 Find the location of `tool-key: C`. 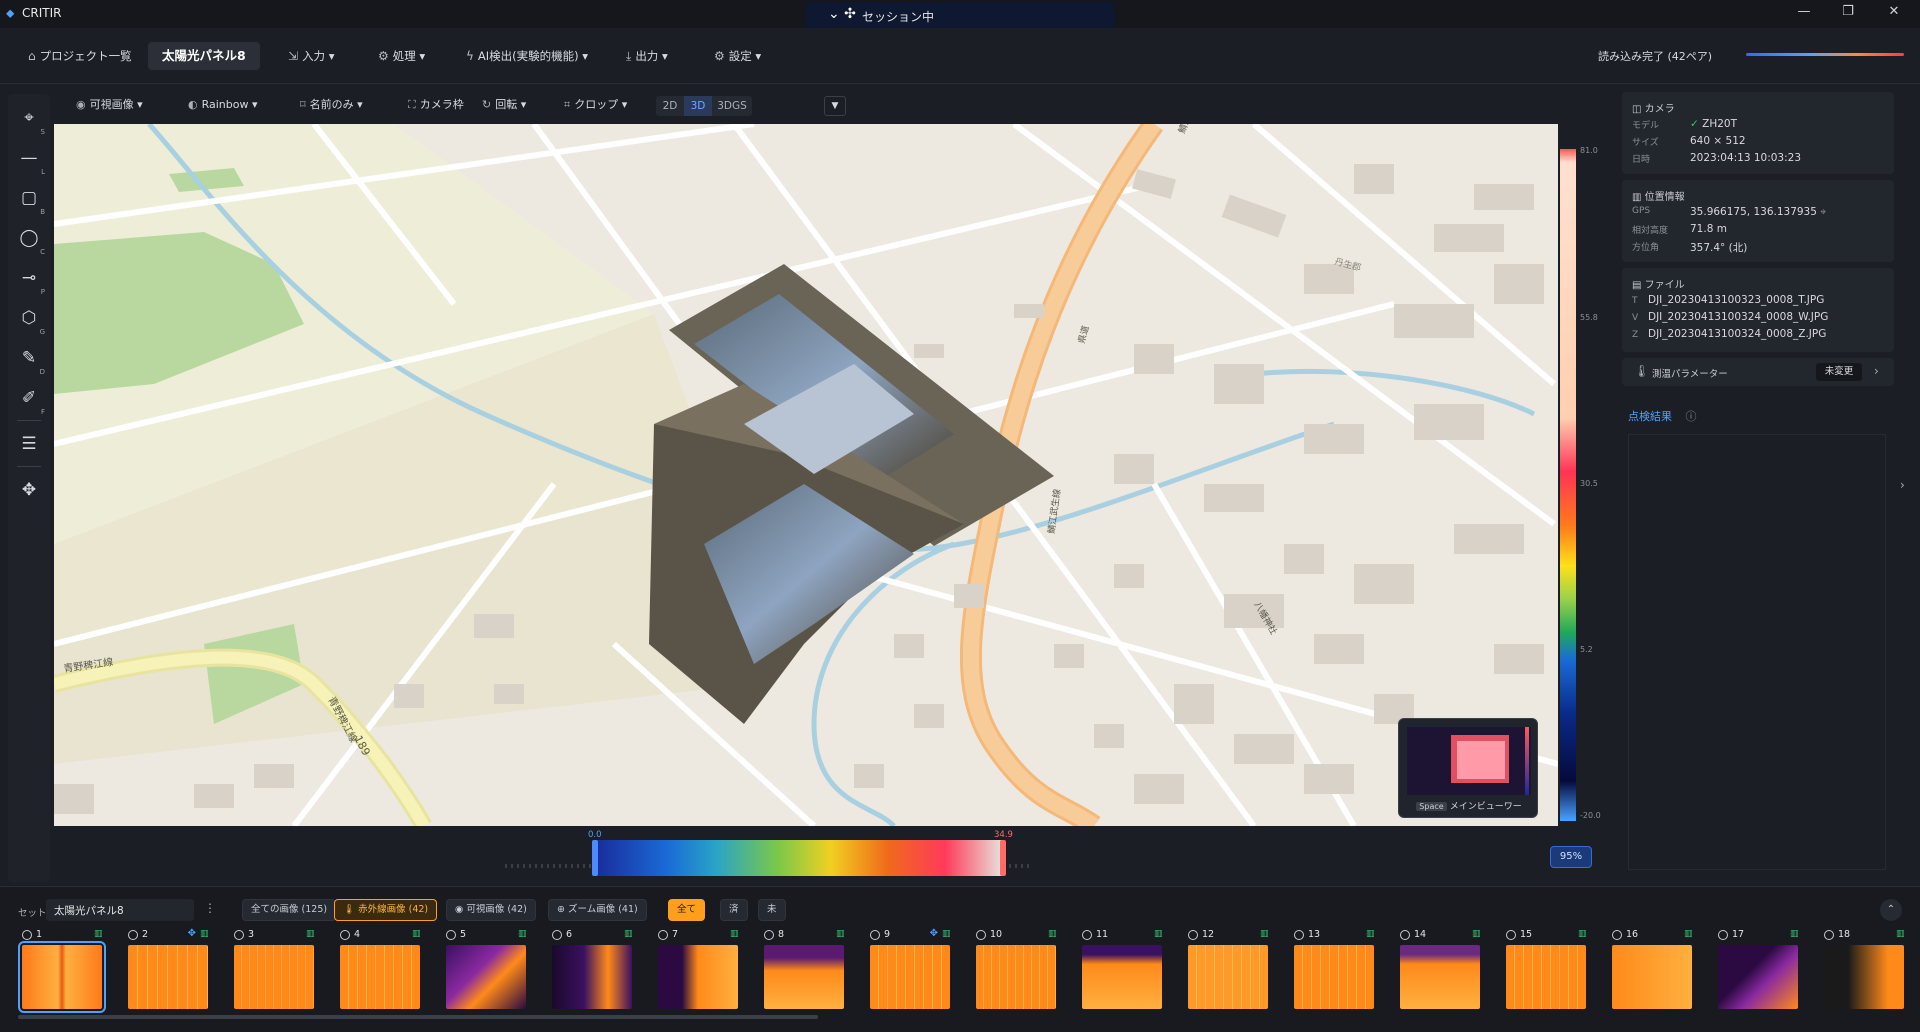

tool-key: C is located at coordinates (42, 252).